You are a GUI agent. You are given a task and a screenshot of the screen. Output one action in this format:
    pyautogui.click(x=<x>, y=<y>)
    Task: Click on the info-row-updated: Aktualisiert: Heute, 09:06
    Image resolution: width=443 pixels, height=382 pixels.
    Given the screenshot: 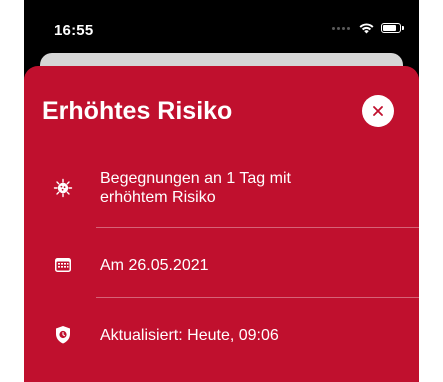 What is the action you would take?
    pyautogui.click(x=221, y=335)
    